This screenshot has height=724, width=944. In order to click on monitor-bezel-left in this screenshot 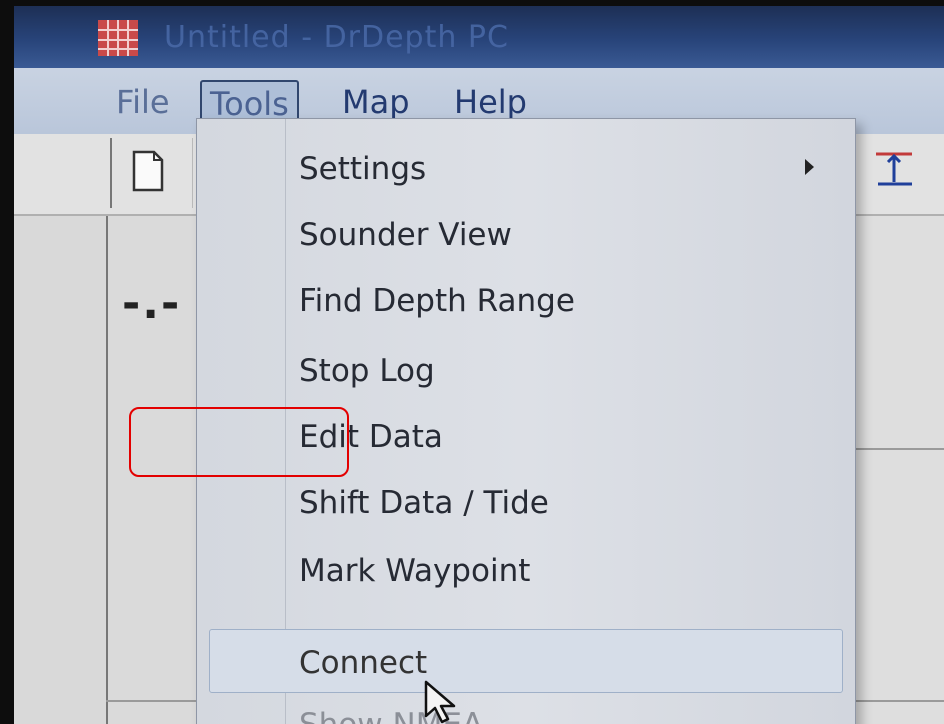, I will do `click(7, 362)`.